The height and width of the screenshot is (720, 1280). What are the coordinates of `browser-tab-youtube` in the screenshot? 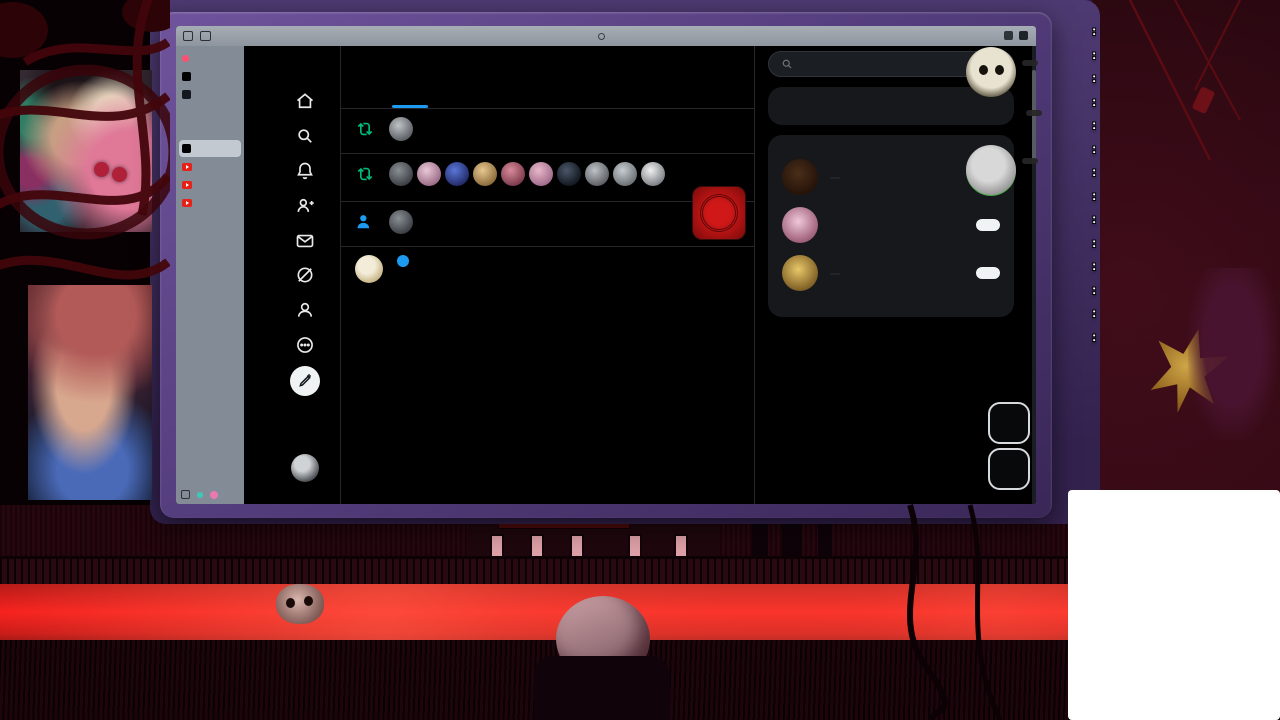 It's located at (210, 184).